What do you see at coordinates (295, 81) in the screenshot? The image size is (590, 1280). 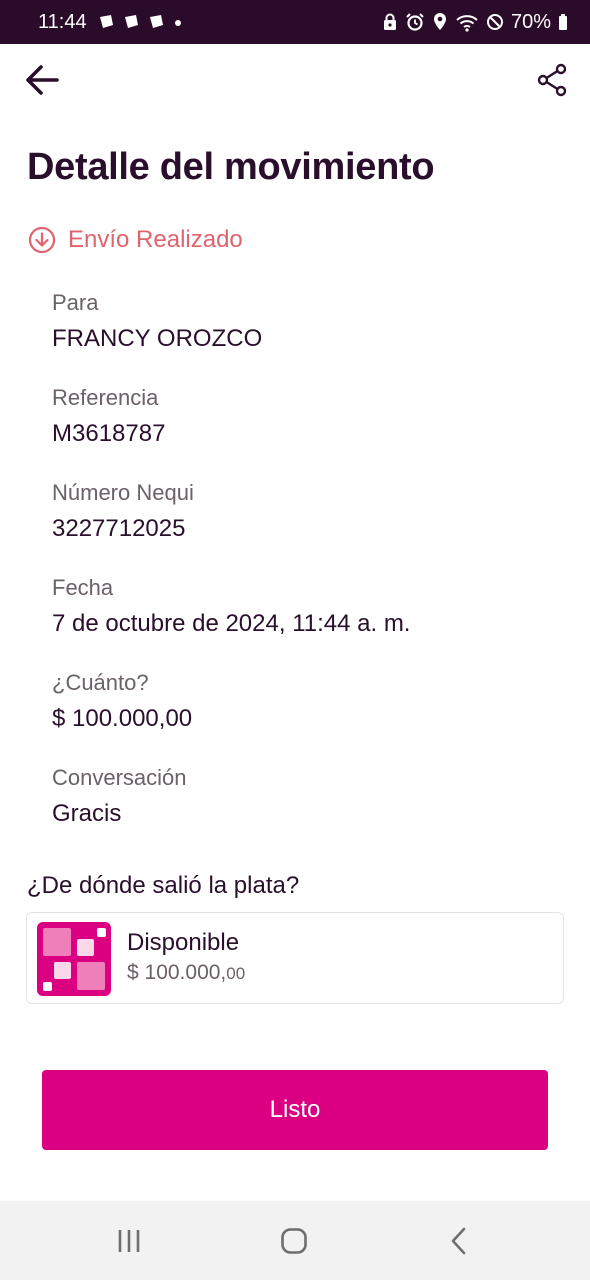 I see `app-bar` at bounding box center [295, 81].